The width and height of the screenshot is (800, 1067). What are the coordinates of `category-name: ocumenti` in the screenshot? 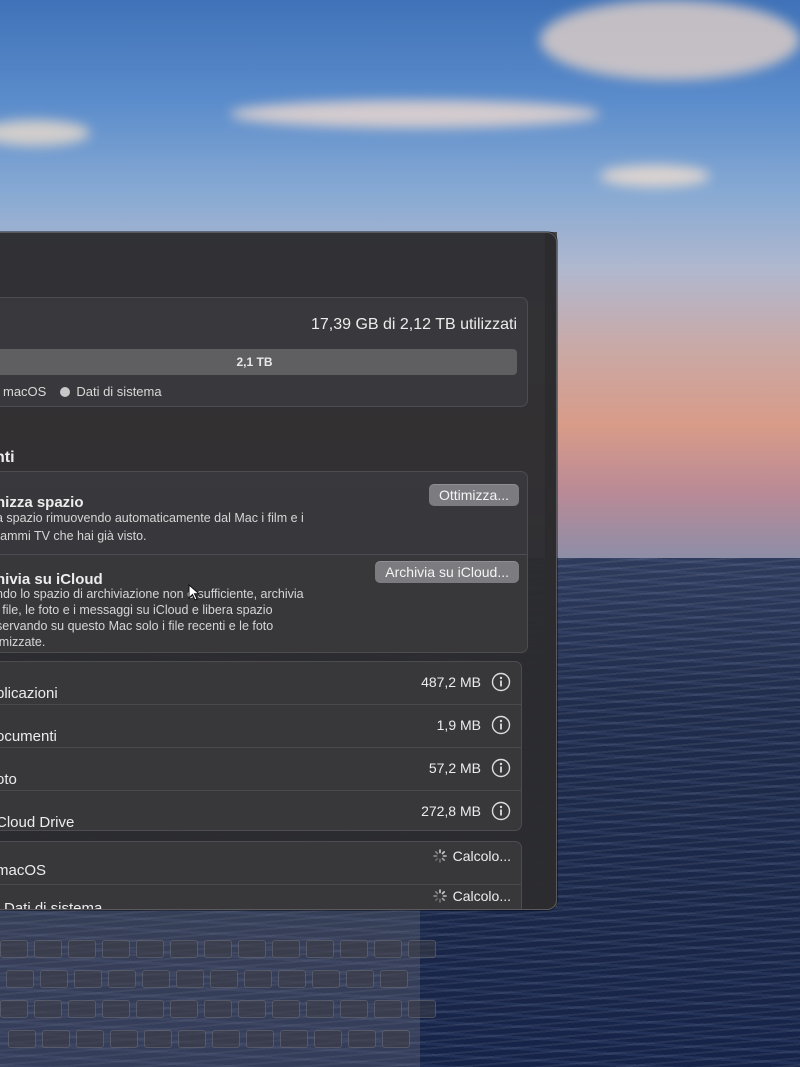 It's located at (28, 736).